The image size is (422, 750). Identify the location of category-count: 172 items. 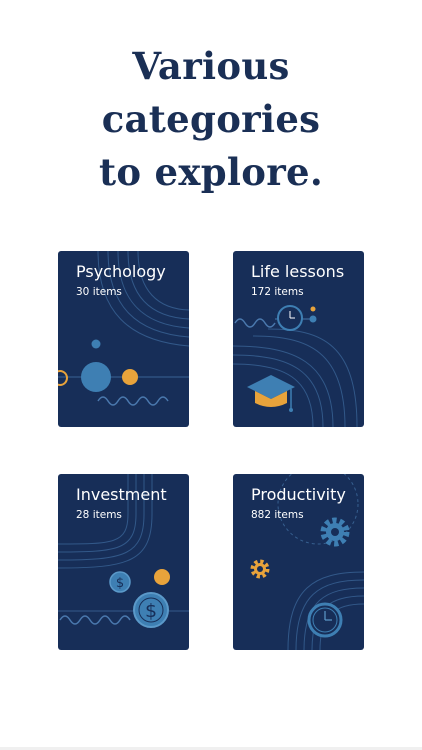
(277, 292).